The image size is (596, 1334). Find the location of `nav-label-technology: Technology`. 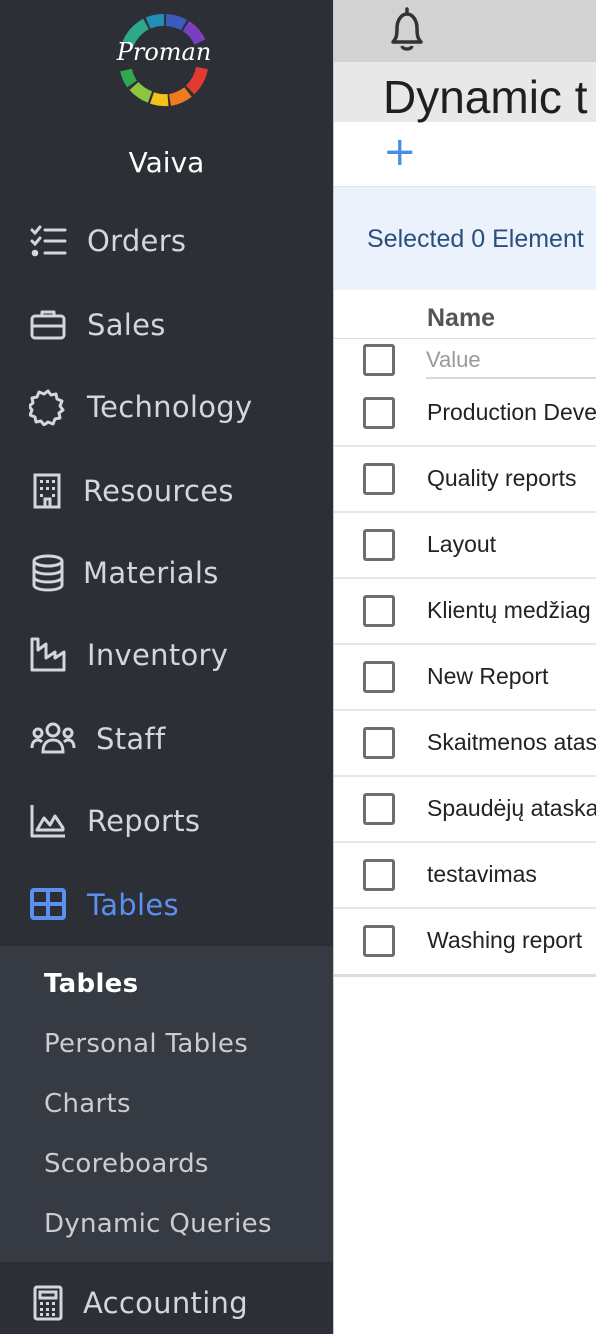

nav-label-technology: Technology is located at coordinates (170, 407).